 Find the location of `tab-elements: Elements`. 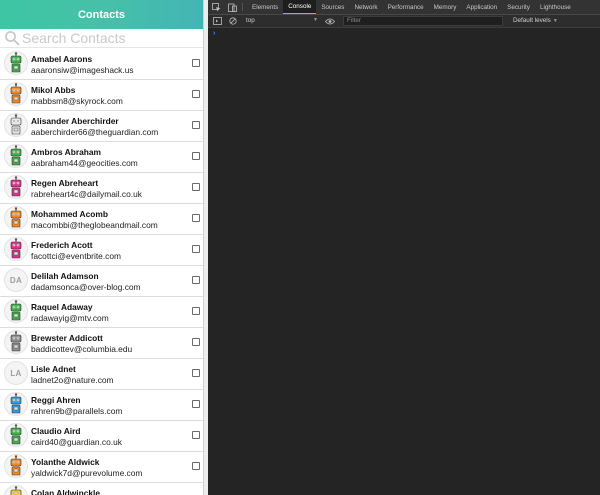

tab-elements: Elements is located at coordinates (265, 7).